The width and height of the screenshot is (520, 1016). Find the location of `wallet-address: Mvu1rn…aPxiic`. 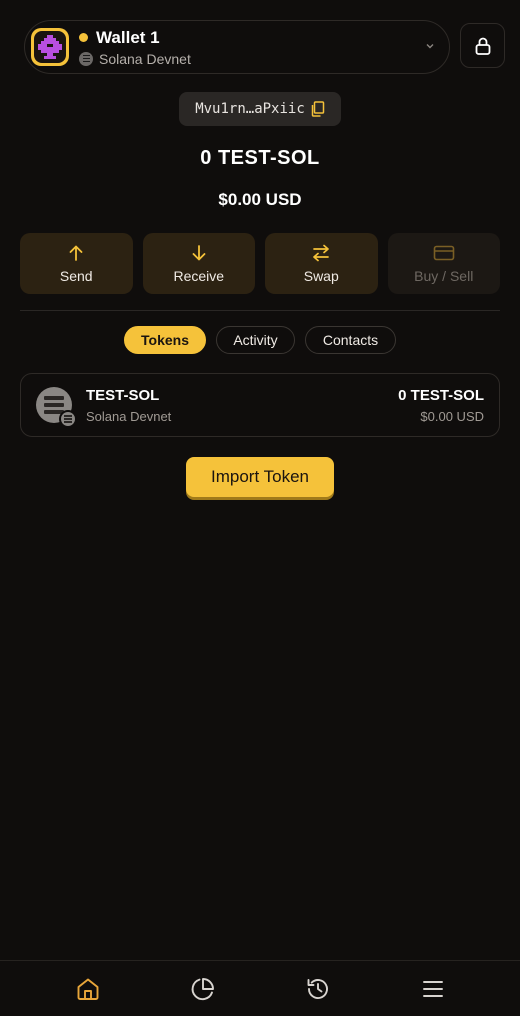

wallet-address: Mvu1rn…aPxiic is located at coordinates (250, 109).